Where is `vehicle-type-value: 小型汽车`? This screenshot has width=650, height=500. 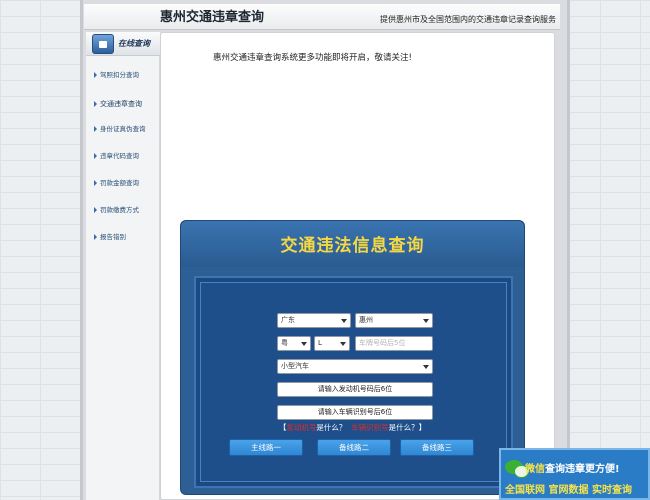
vehicle-type-value: 小型汽车 is located at coordinates (295, 366).